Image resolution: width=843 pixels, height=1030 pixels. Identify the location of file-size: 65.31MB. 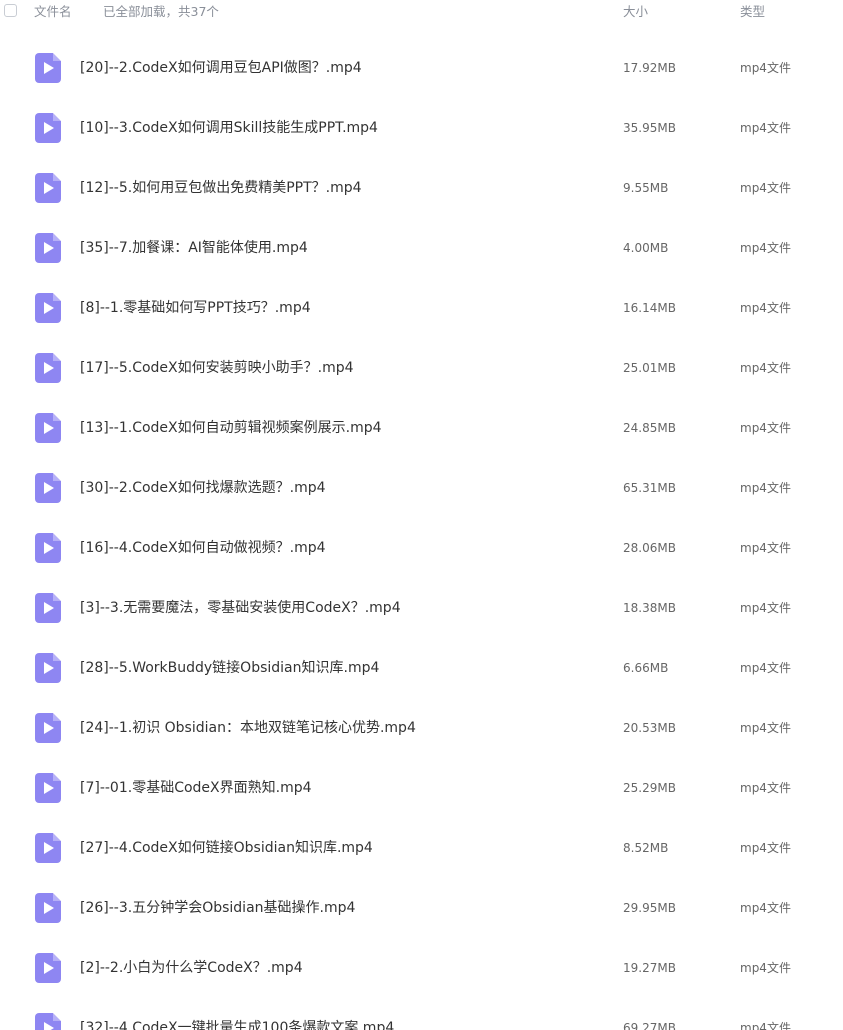
(649, 488).